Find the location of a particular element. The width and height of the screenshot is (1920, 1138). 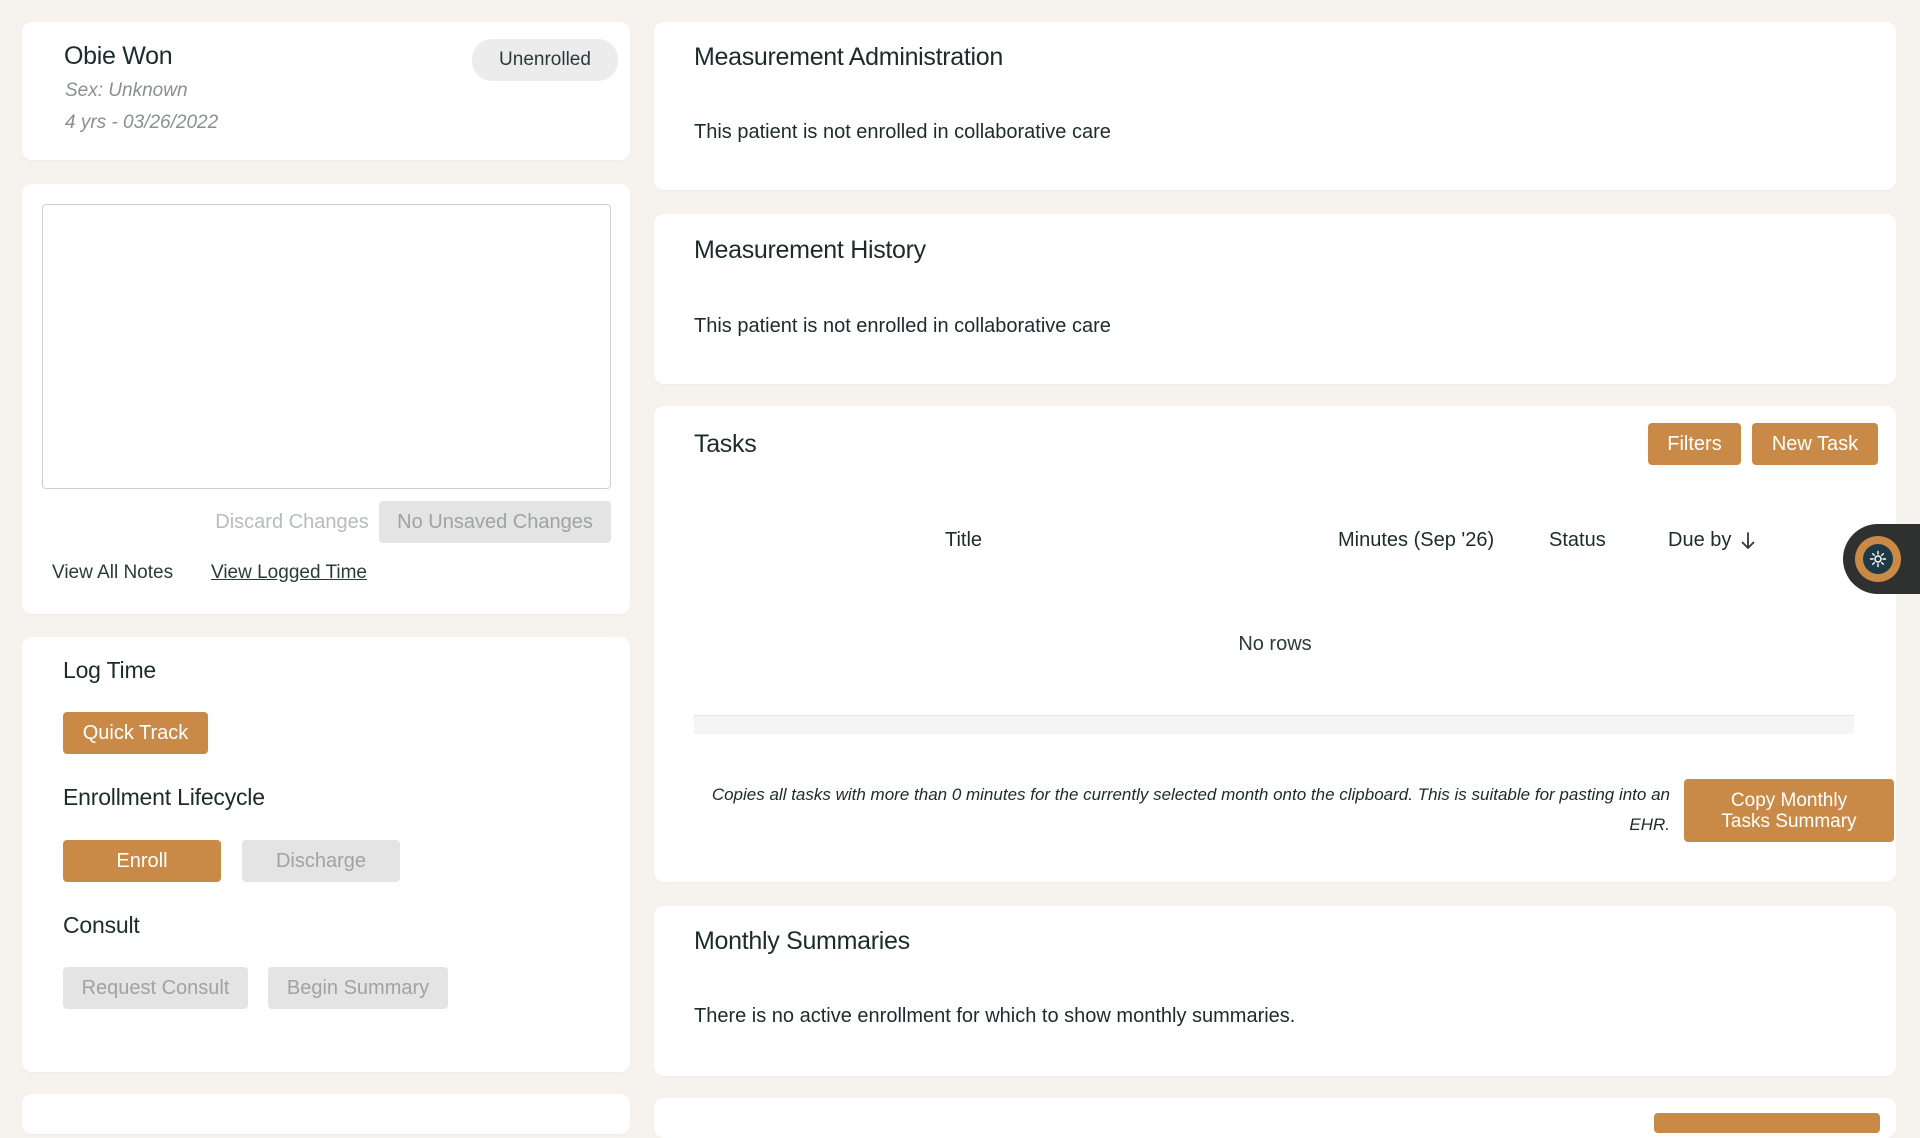

assistant-widget-icon is located at coordinates (1878, 559).